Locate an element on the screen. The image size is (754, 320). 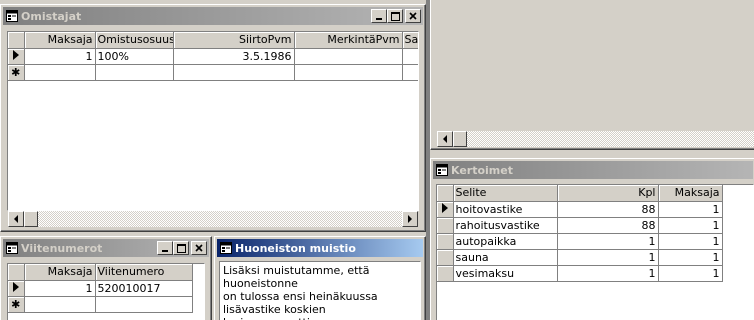
scroll-right-button is located at coordinates (410, 219).